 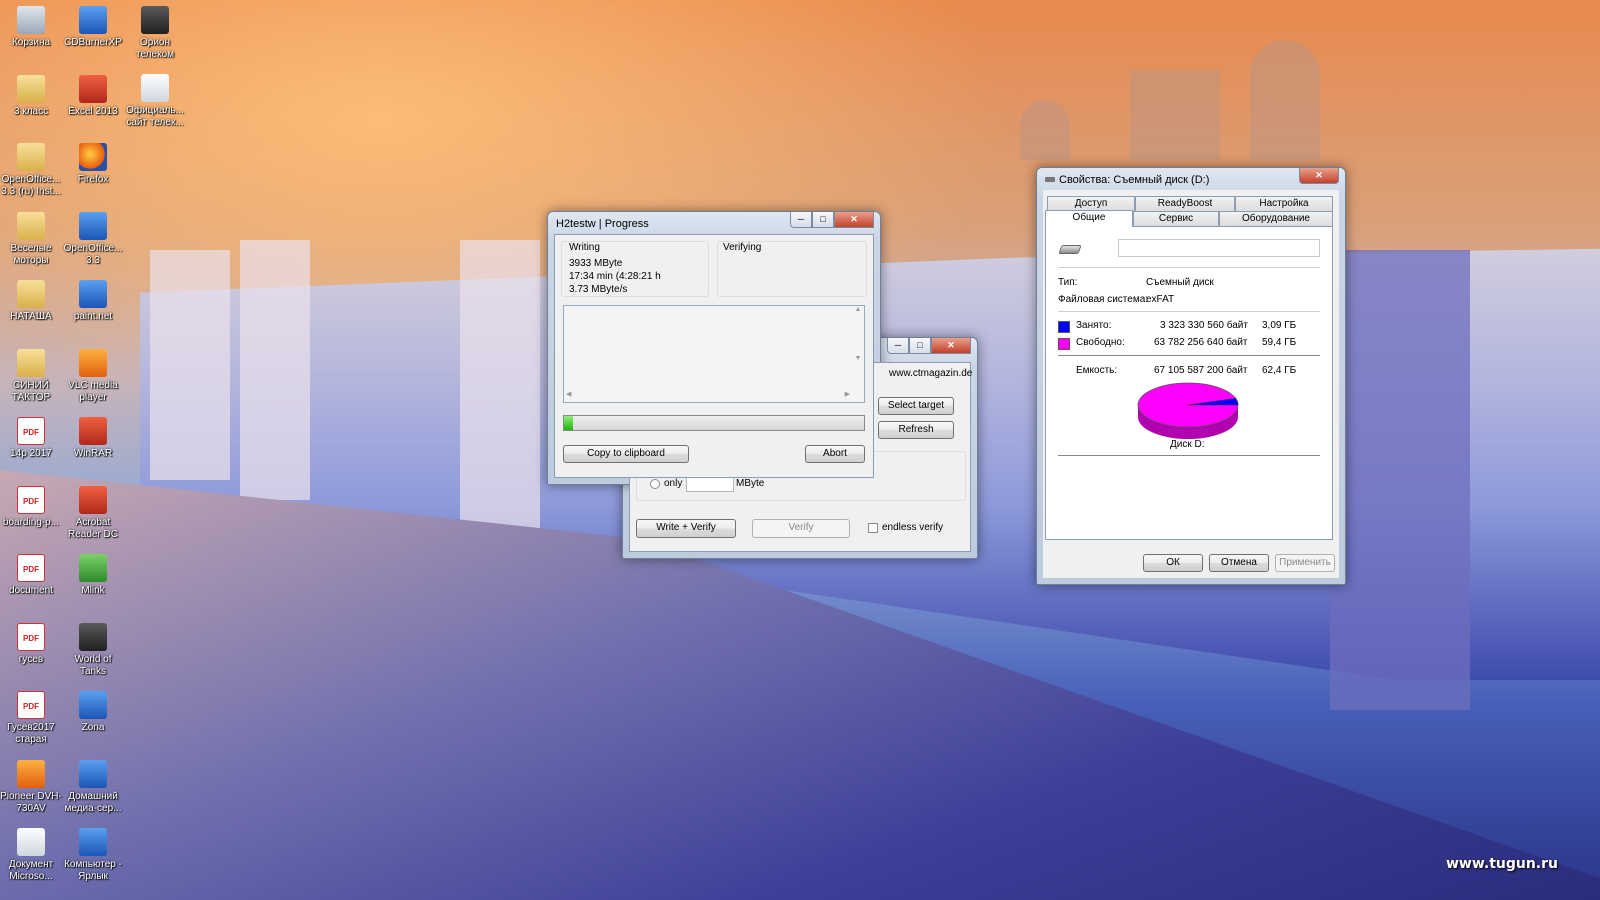 I want to click on desktop-icon: CDBurnerXP, so click(x=93, y=27).